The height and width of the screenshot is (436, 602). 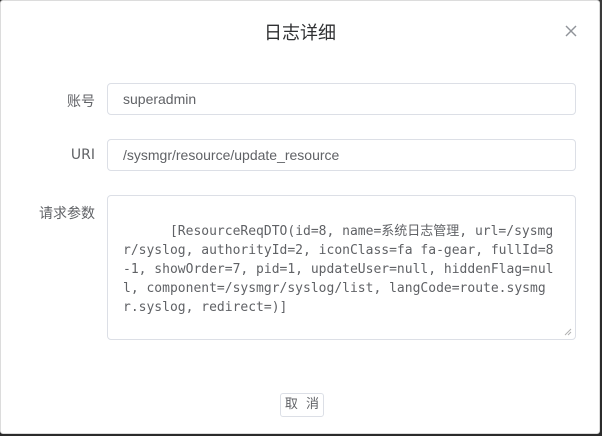 I want to click on uri-label: URI, so click(x=82, y=155).